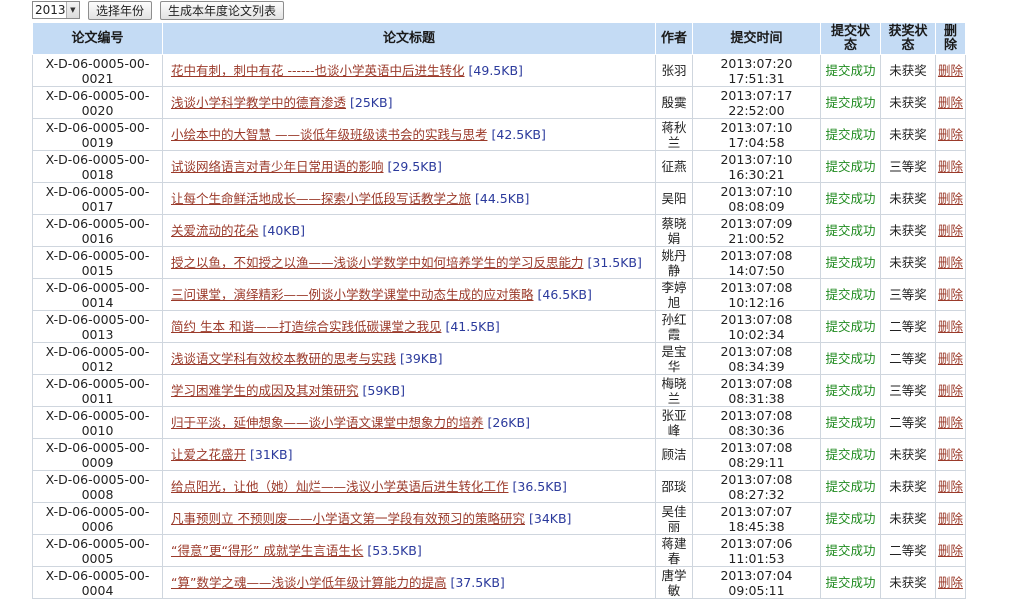 Image resolution: width=1024 pixels, height=603 pixels. I want to click on submit-time-cell: 2013:07:09 21:00:52, so click(756, 230).